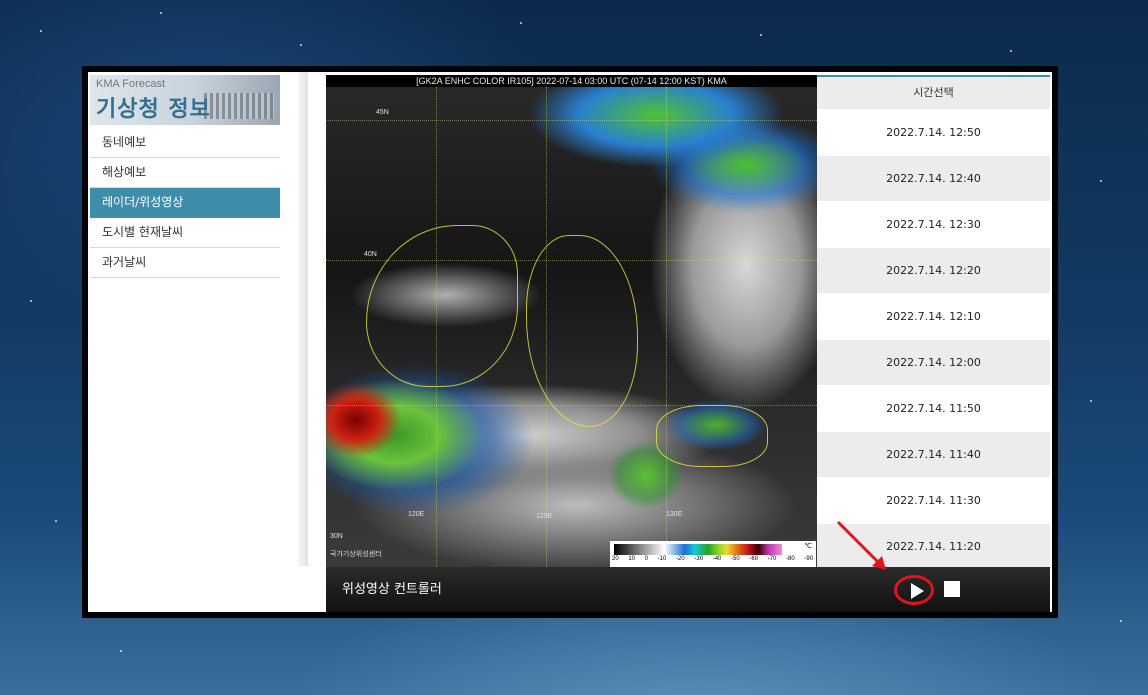 This screenshot has width=1148, height=695. What do you see at coordinates (808, 546) in the screenshot?
I see `colorbar-unit: ℃` at bounding box center [808, 546].